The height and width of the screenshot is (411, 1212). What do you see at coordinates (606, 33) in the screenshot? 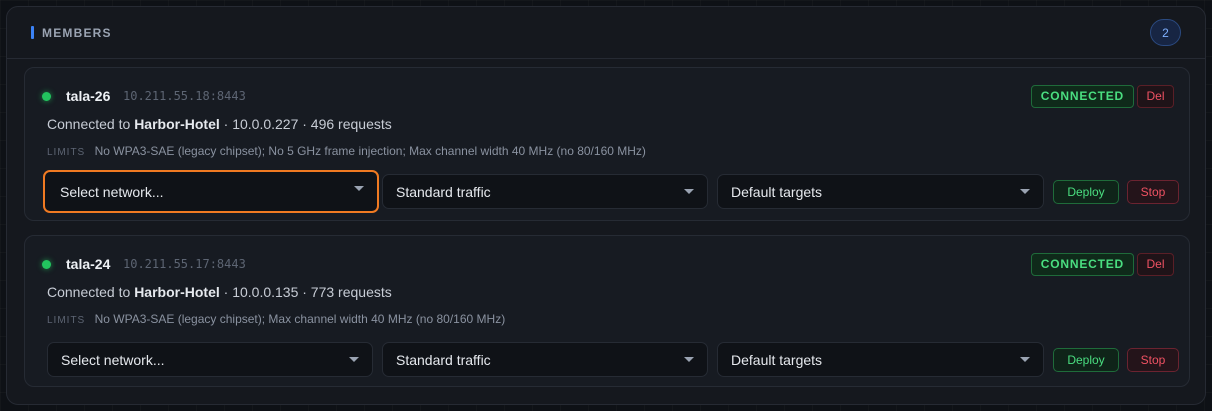
I see `panel-header: MEMBERS 2` at bounding box center [606, 33].